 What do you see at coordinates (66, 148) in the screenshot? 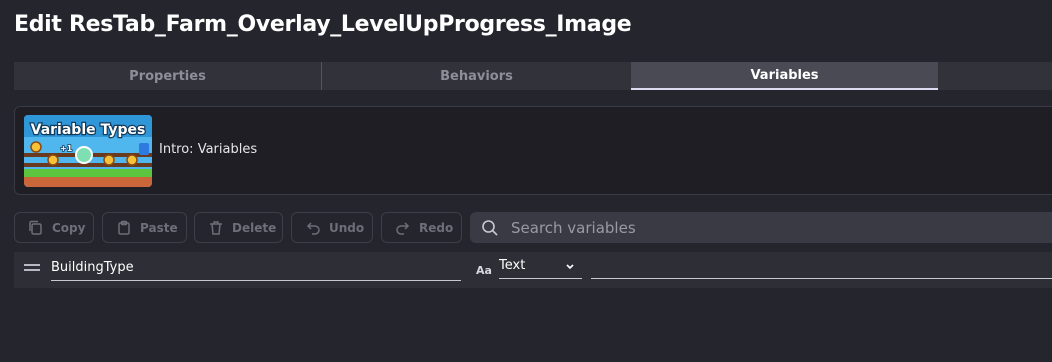
I see `tutorial-thumbnail-badge: +1` at bounding box center [66, 148].